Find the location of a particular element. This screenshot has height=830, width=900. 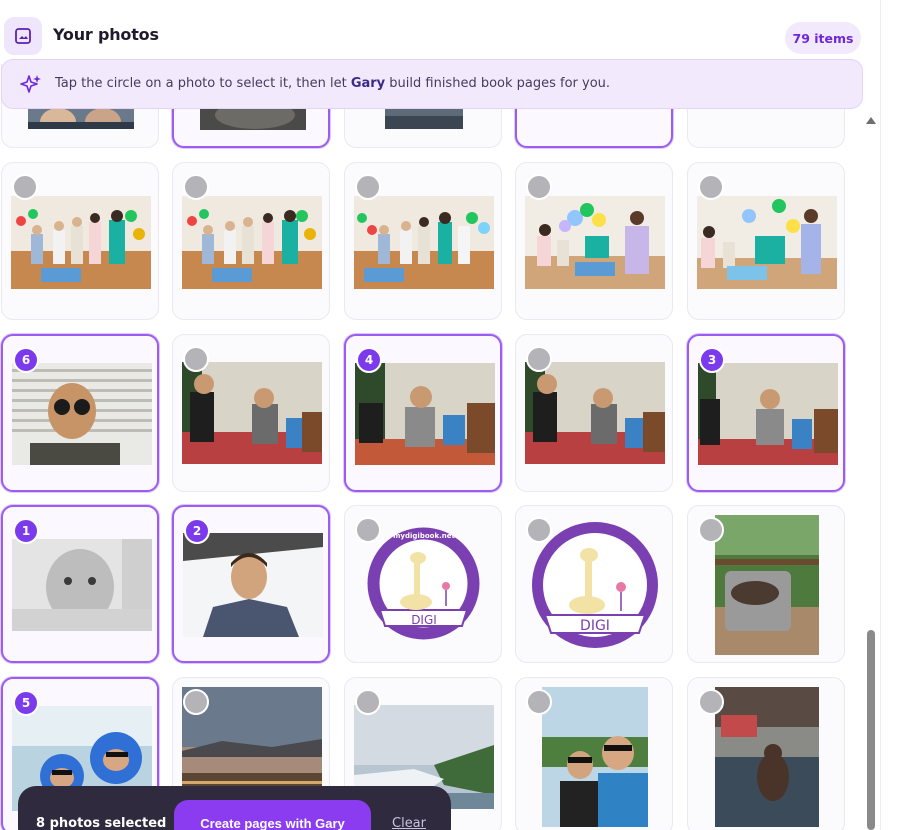

assistant-name: Gary is located at coordinates (368, 83).